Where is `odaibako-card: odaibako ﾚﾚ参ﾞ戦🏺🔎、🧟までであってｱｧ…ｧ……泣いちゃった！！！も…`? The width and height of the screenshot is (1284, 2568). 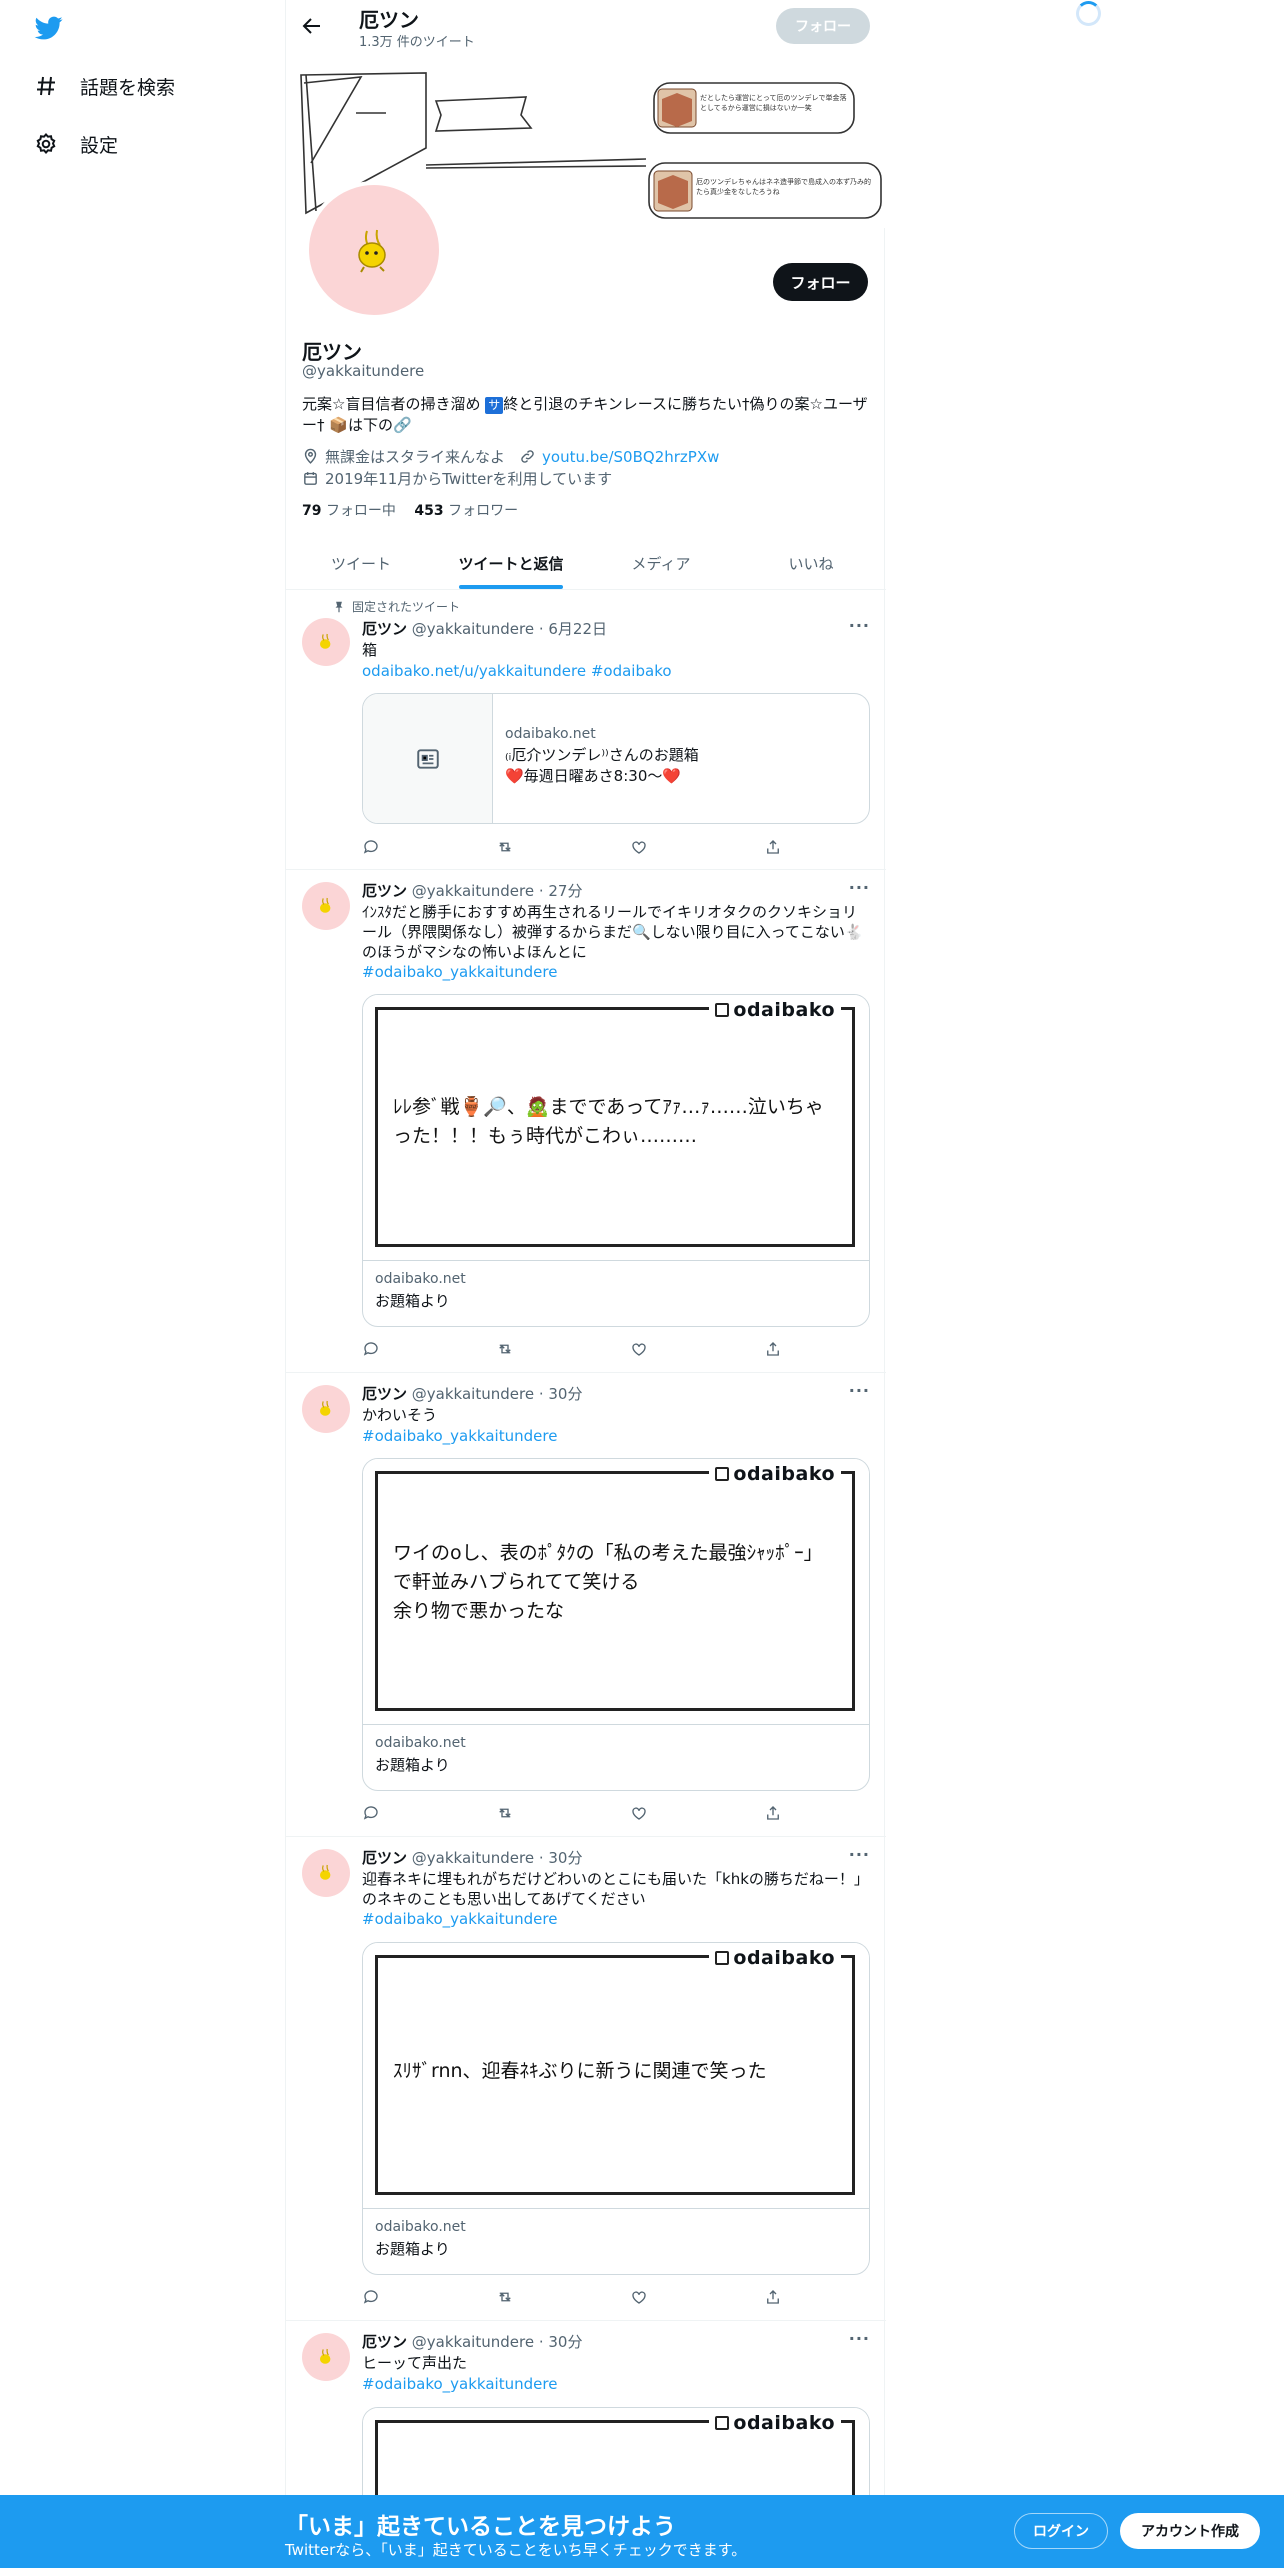 odaibako-card: odaibako ﾚﾚ参ﾞ戦🏺🔎、🧟までであってｱｧ…ｧ……泣いちゃった！！！も… is located at coordinates (616, 1160).